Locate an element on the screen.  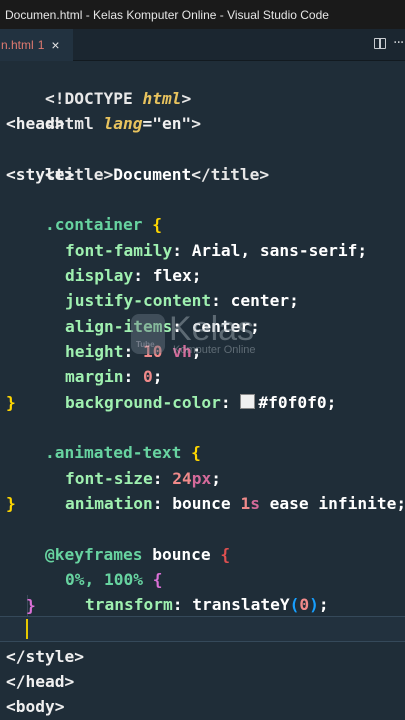
close-icon: × is located at coordinates (55, 45).